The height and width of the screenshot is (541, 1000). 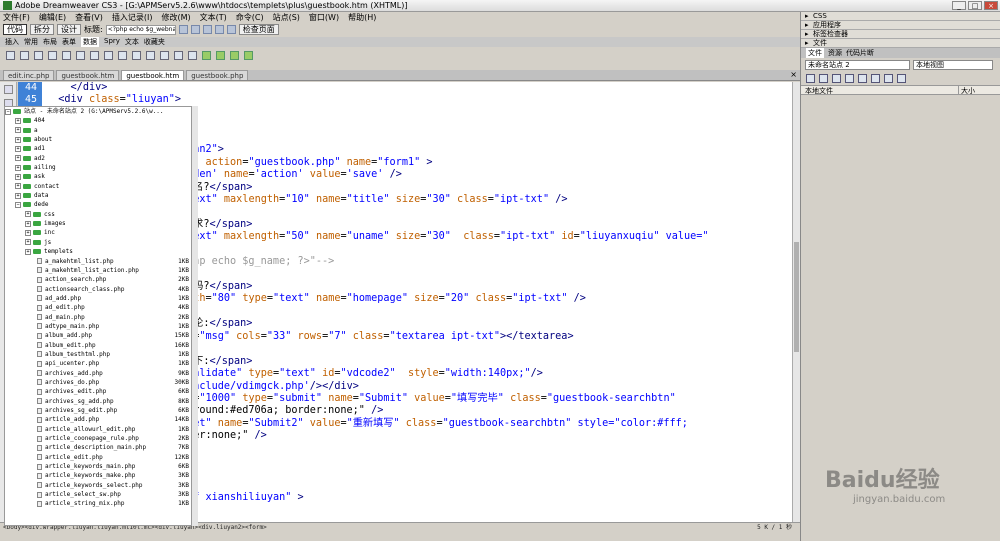 What do you see at coordinates (80, 55) in the screenshot?
I see `radio-icon` at bounding box center [80, 55].